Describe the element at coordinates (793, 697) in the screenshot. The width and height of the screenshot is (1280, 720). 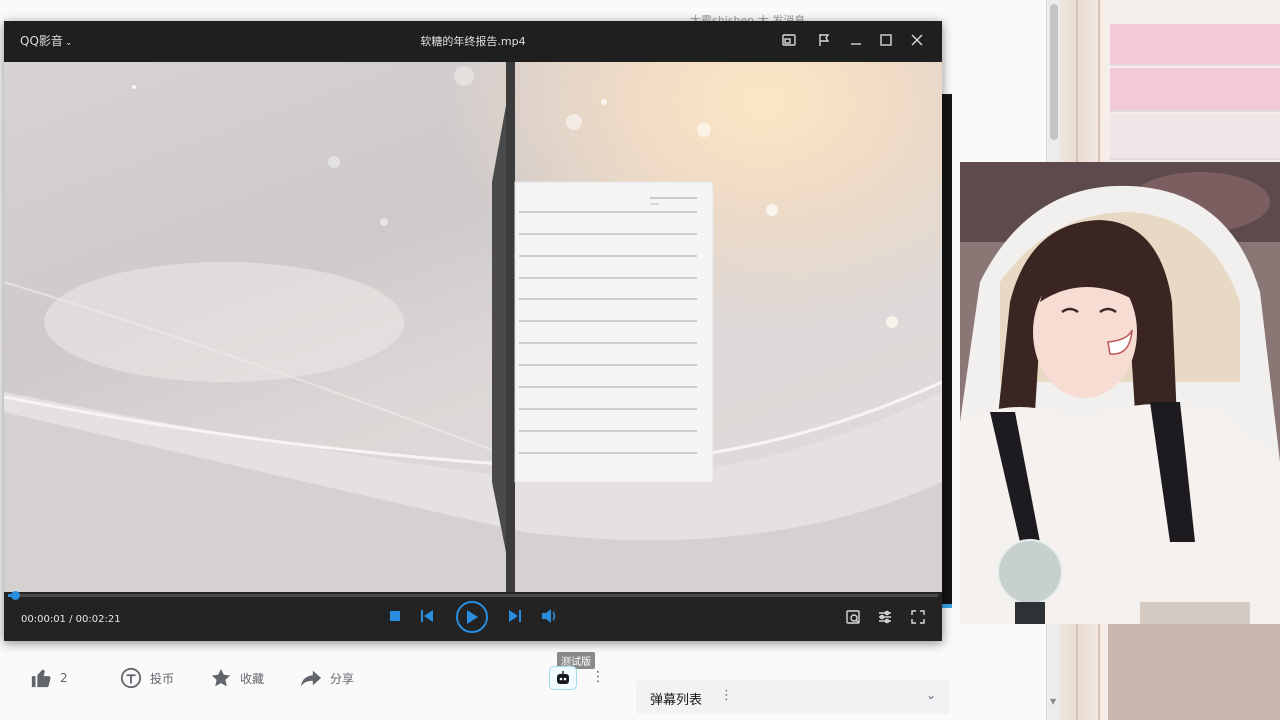
I see `danmaku-list-panel: 弹幕列表 ⋮ ⌄` at that location.